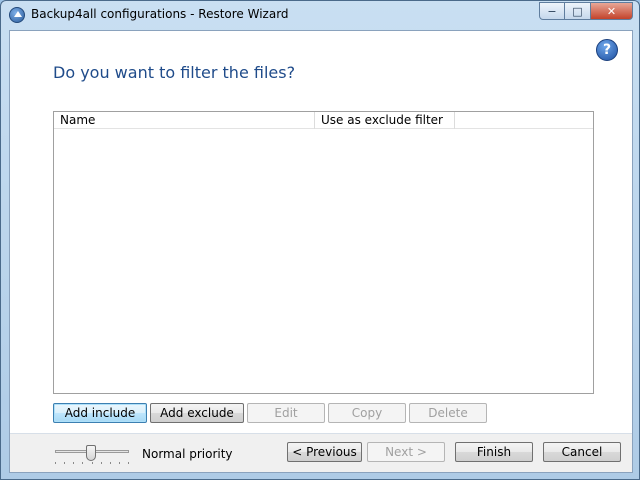 The image size is (640, 480). I want to click on next-button: Next >, so click(406, 452).